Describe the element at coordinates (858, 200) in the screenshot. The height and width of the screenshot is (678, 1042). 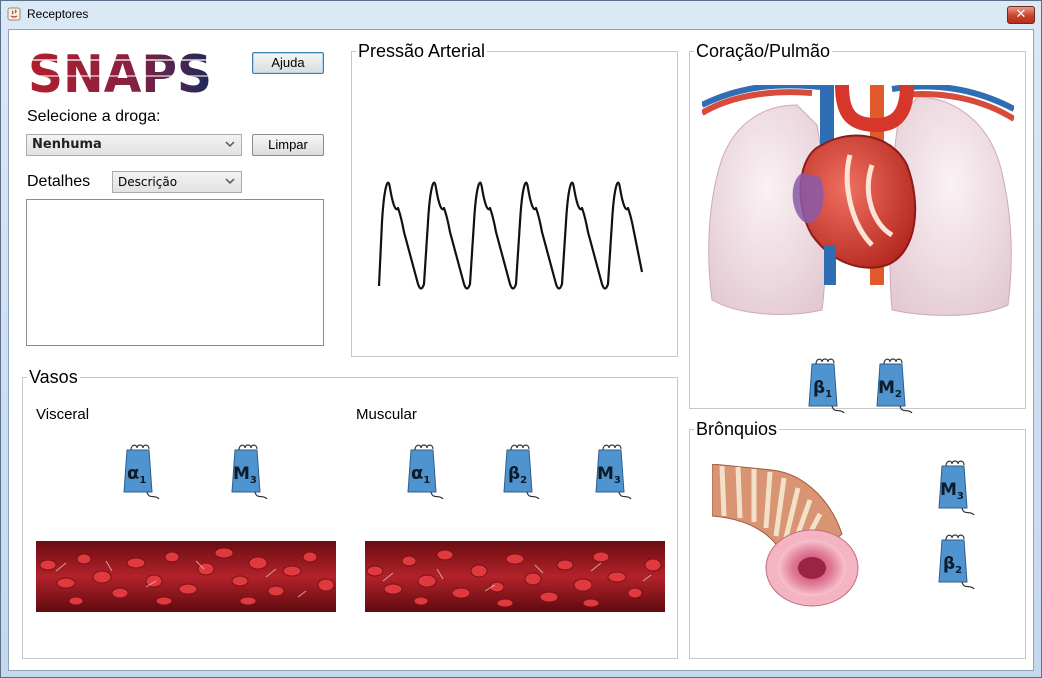
I see `heart-lungs-illustration` at that location.